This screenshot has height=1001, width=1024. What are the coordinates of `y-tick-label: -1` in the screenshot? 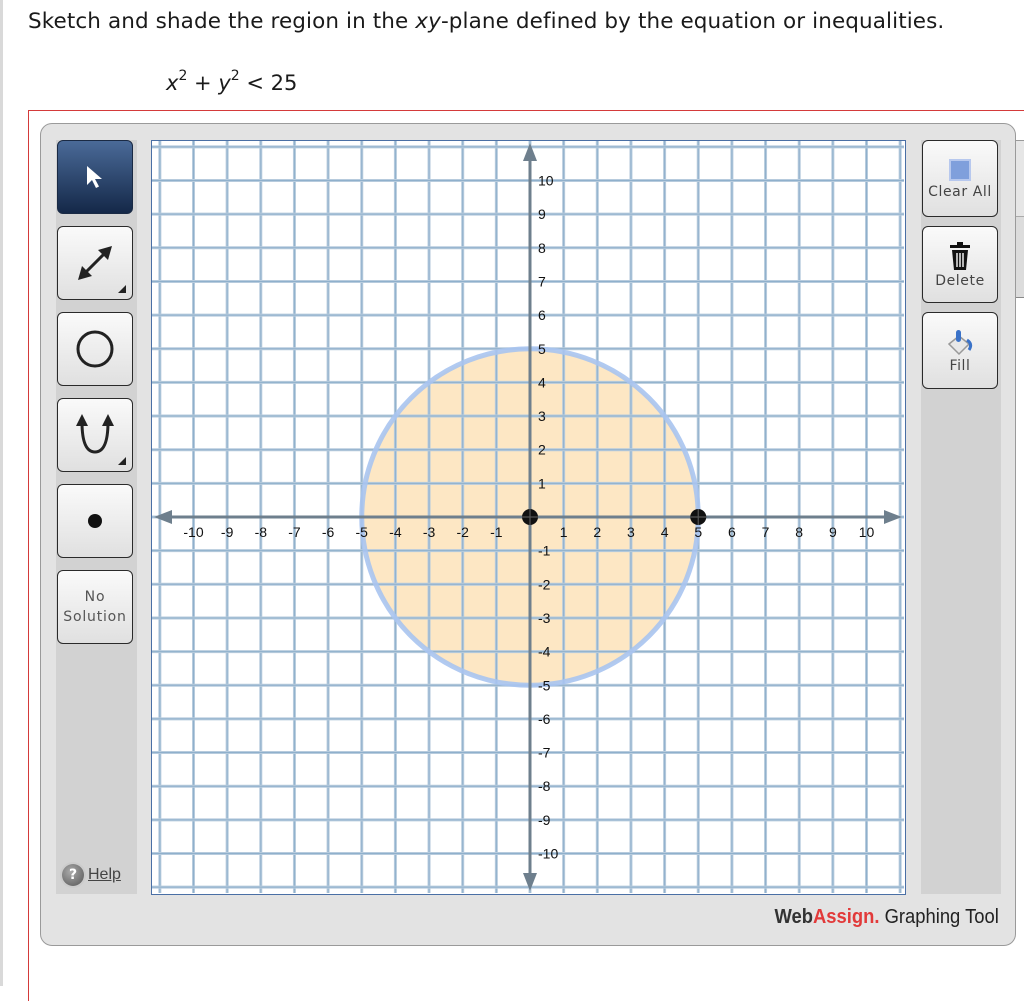 It's located at (544, 551).